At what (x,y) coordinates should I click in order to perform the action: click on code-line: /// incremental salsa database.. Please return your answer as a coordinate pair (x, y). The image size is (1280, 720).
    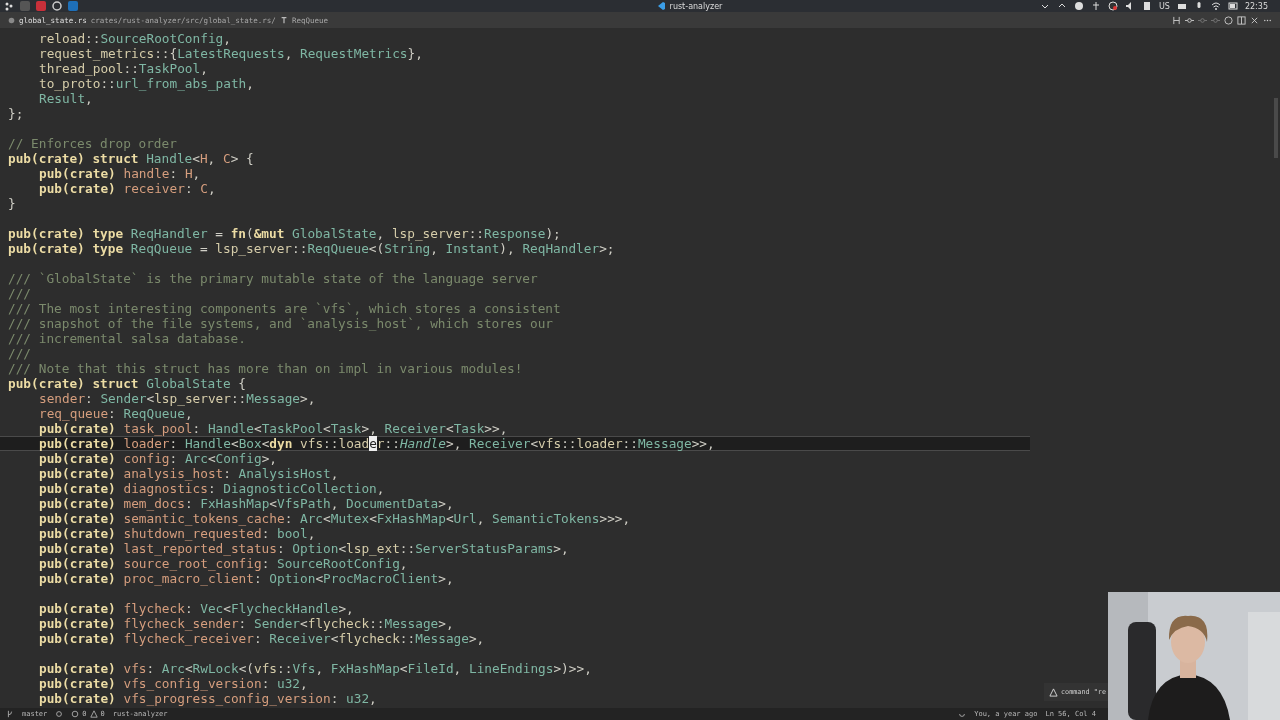
    Looking at the image, I should click on (127, 338).